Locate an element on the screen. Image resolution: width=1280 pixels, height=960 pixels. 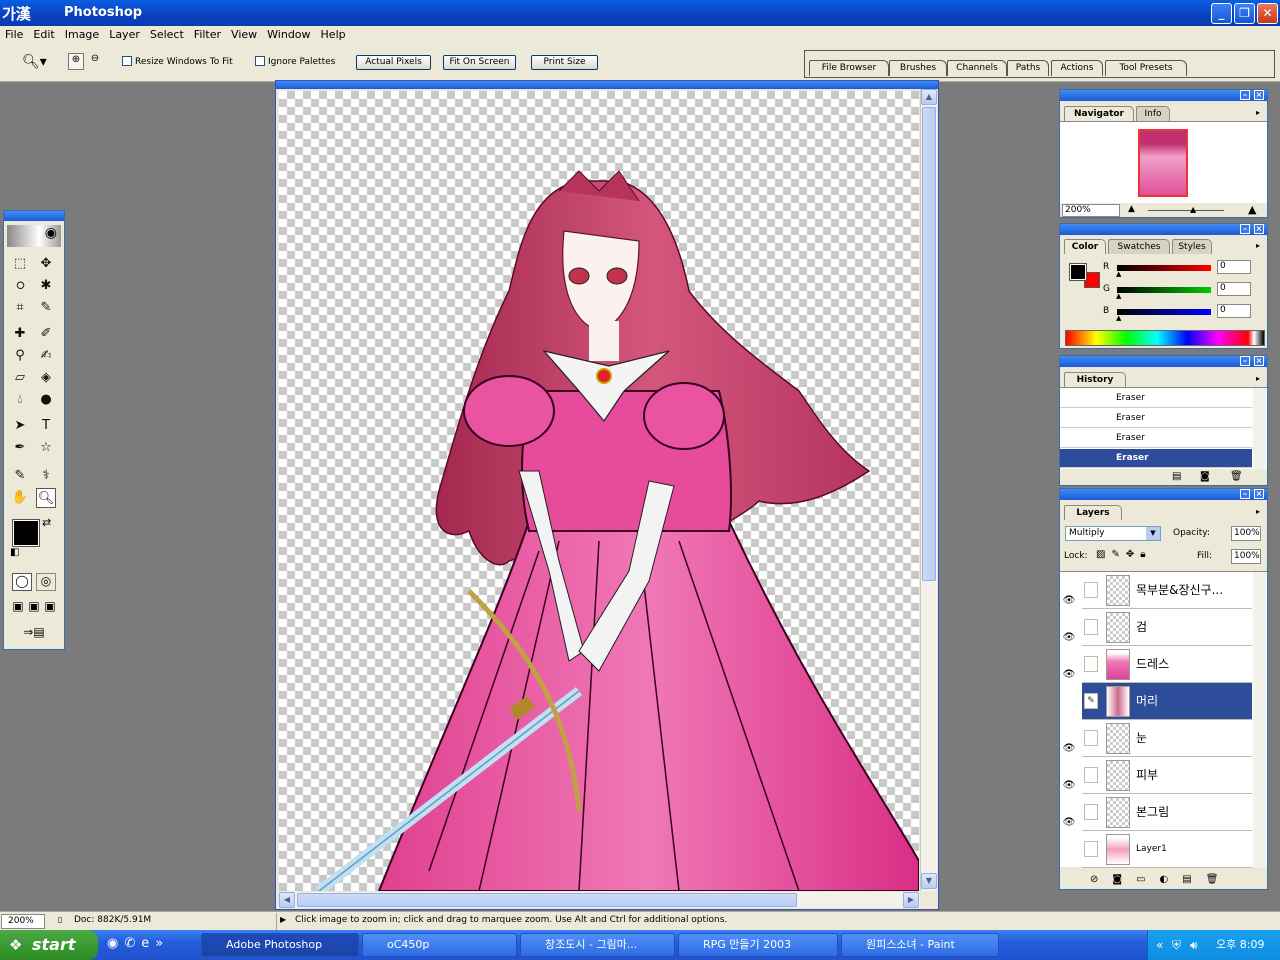
zoom-out-mountain-icon: ▲ is located at coordinates (1131, 209).